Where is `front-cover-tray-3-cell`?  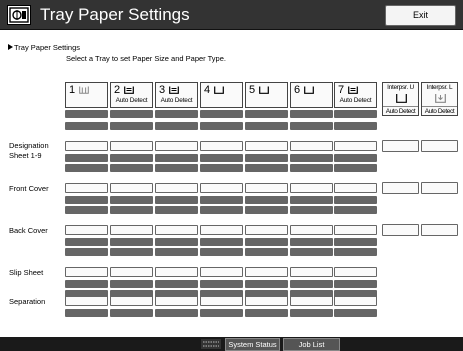
front-cover-tray-3-cell is located at coordinates (176, 188).